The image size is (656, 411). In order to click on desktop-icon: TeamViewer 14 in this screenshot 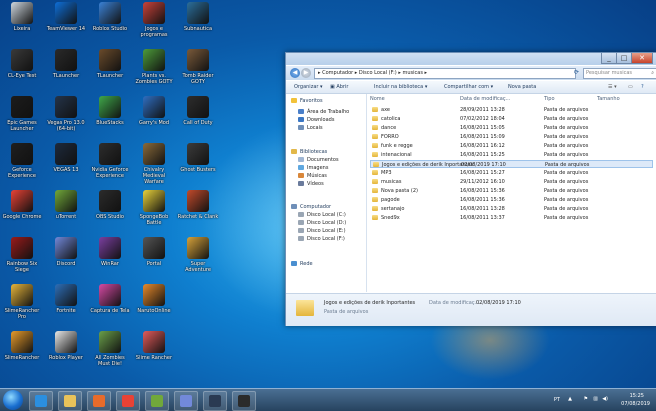, I will do `click(66, 24)`.